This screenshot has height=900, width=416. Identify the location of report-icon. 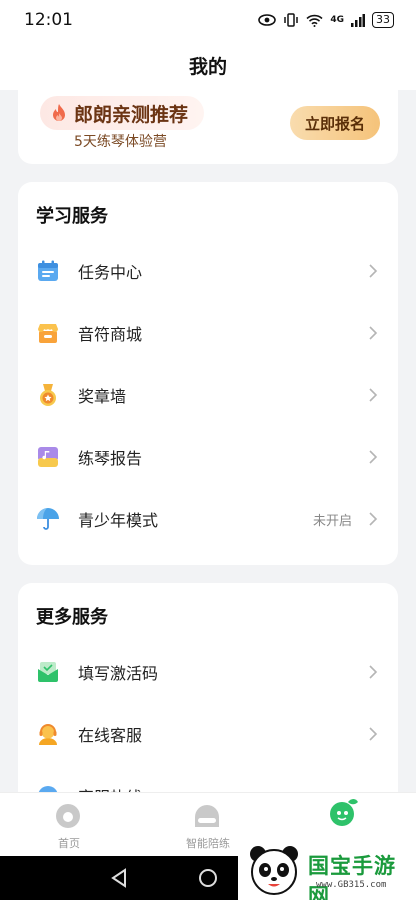
(48, 457).